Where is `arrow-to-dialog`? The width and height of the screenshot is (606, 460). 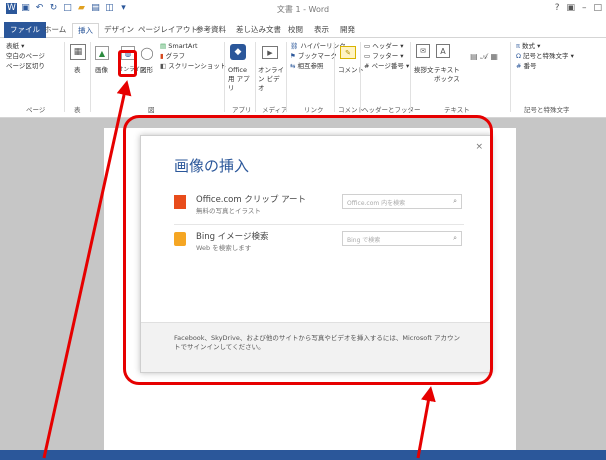
arrow-to-dialog is located at coordinates (426, 422).